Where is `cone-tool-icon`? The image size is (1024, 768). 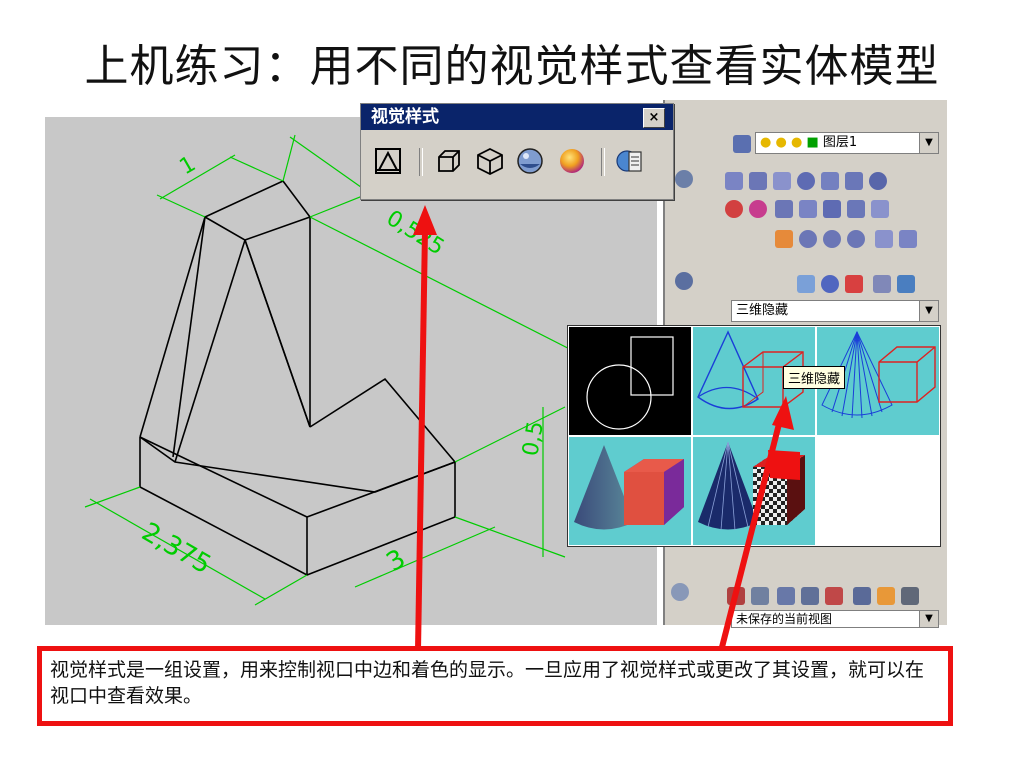 cone-tool-icon is located at coordinates (782, 181).